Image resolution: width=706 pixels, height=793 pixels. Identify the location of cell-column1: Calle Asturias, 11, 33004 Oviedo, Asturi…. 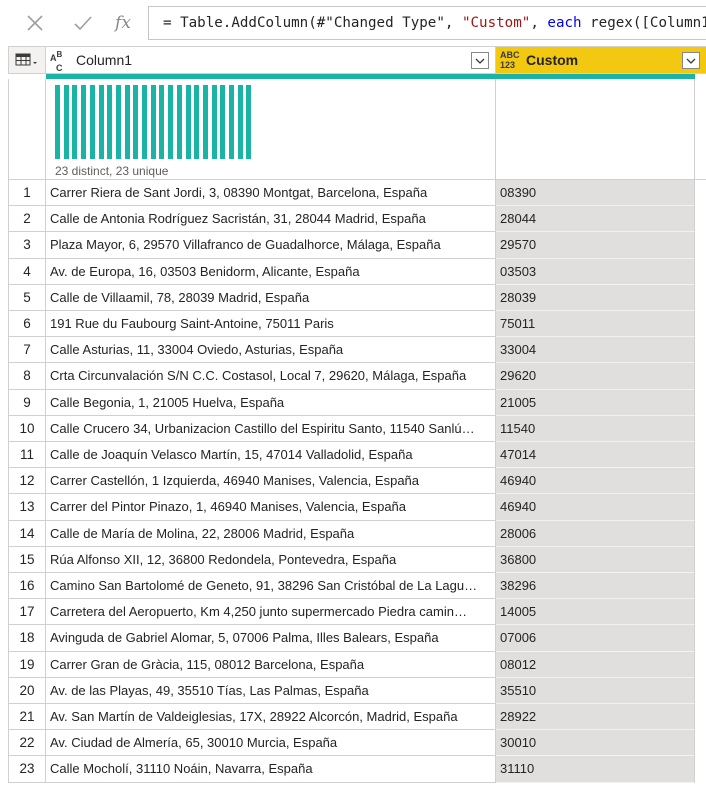
(271, 350).